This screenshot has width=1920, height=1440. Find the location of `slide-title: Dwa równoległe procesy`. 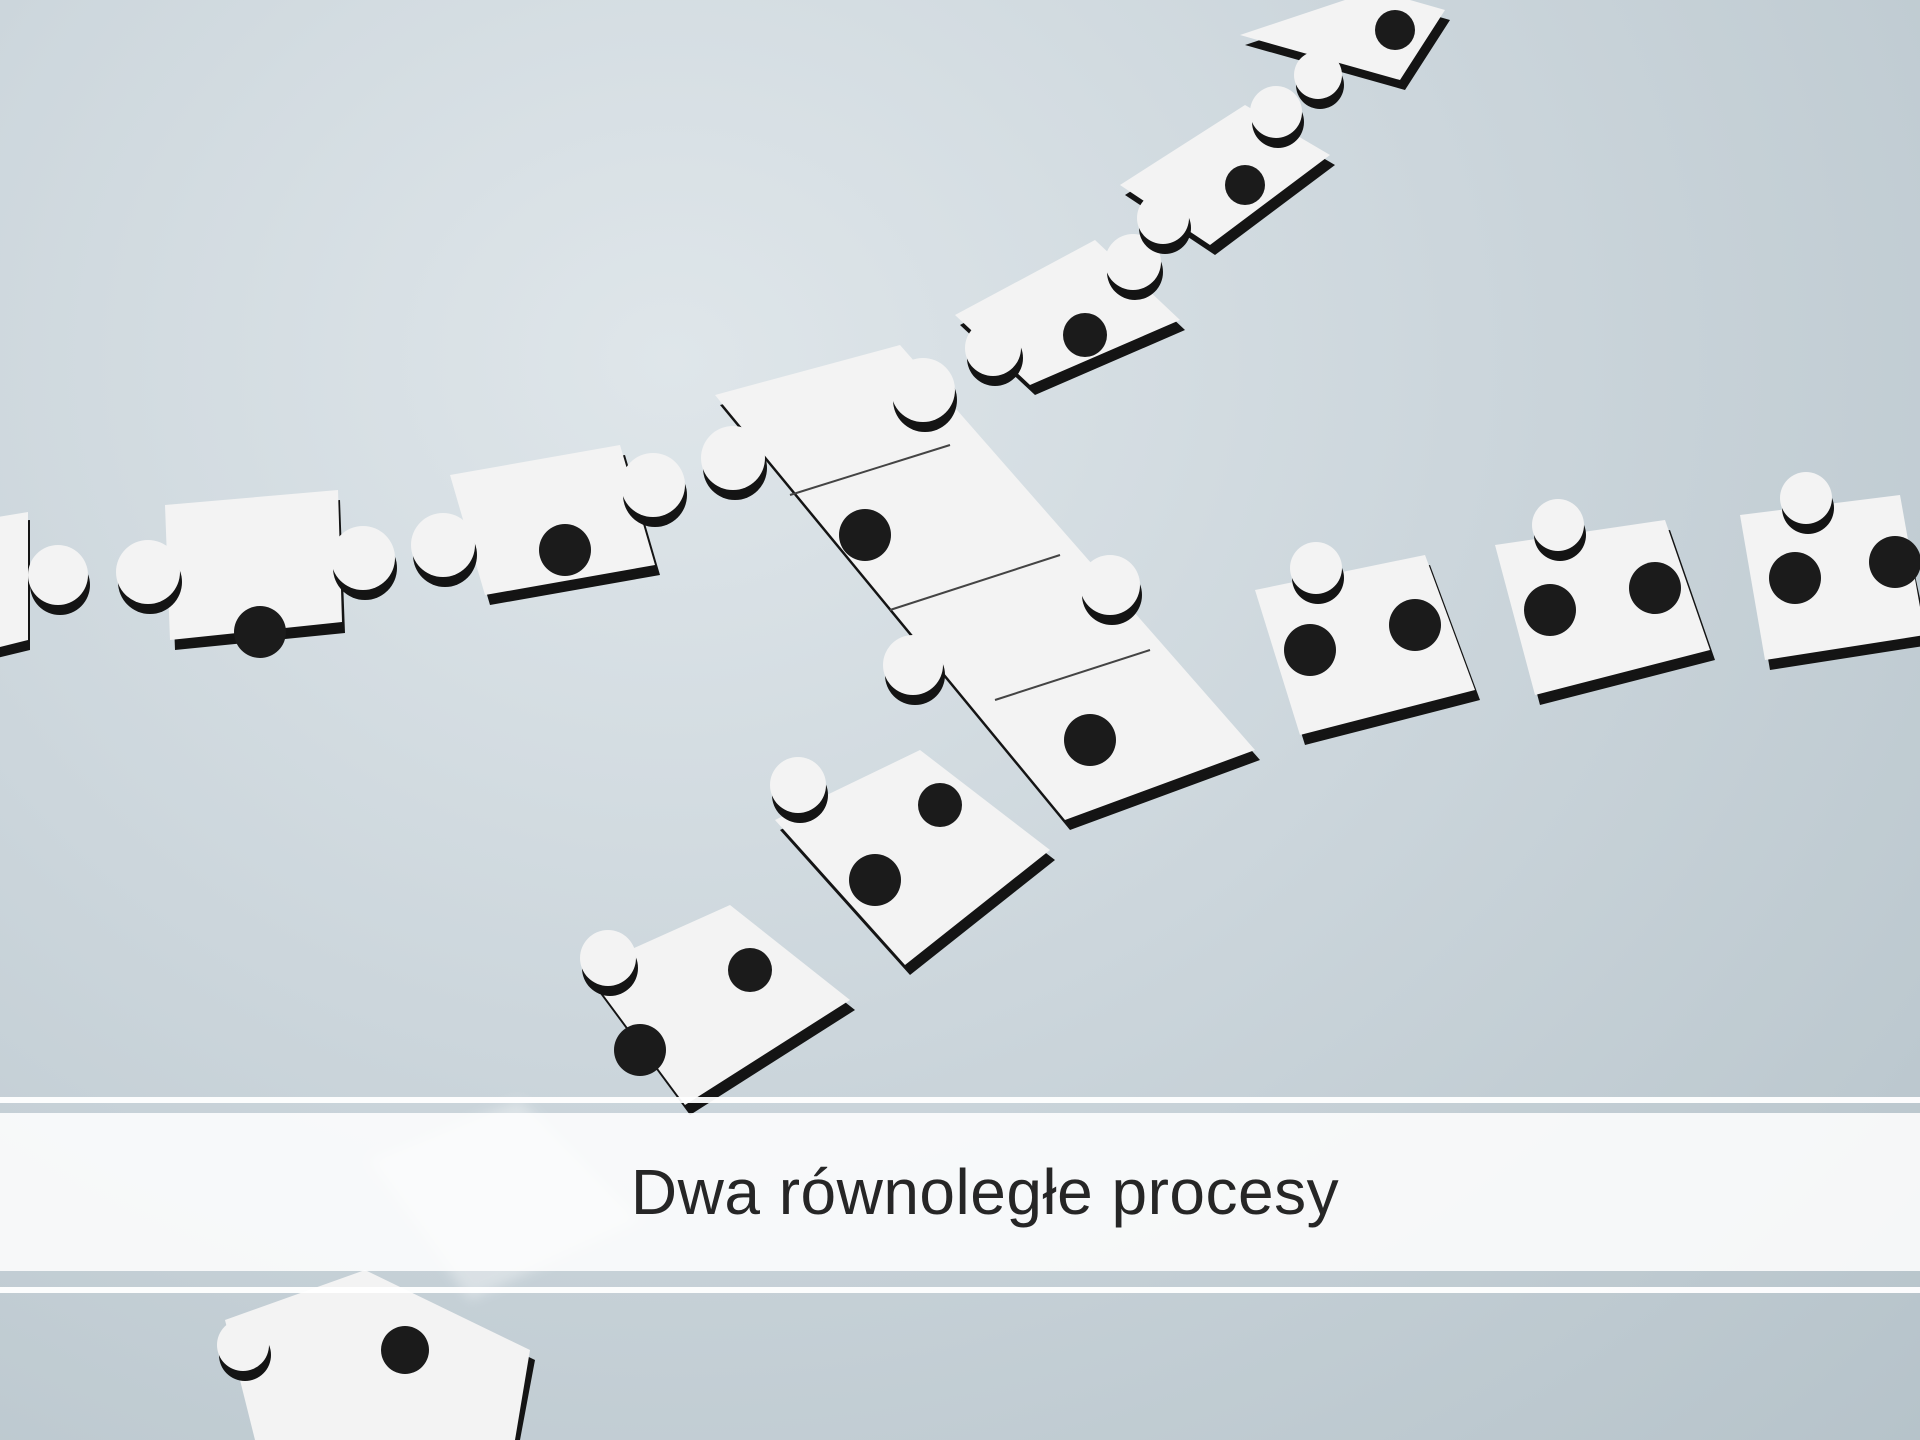

slide-title: Dwa równoległe procesy is located at coordinates (985, 1192).